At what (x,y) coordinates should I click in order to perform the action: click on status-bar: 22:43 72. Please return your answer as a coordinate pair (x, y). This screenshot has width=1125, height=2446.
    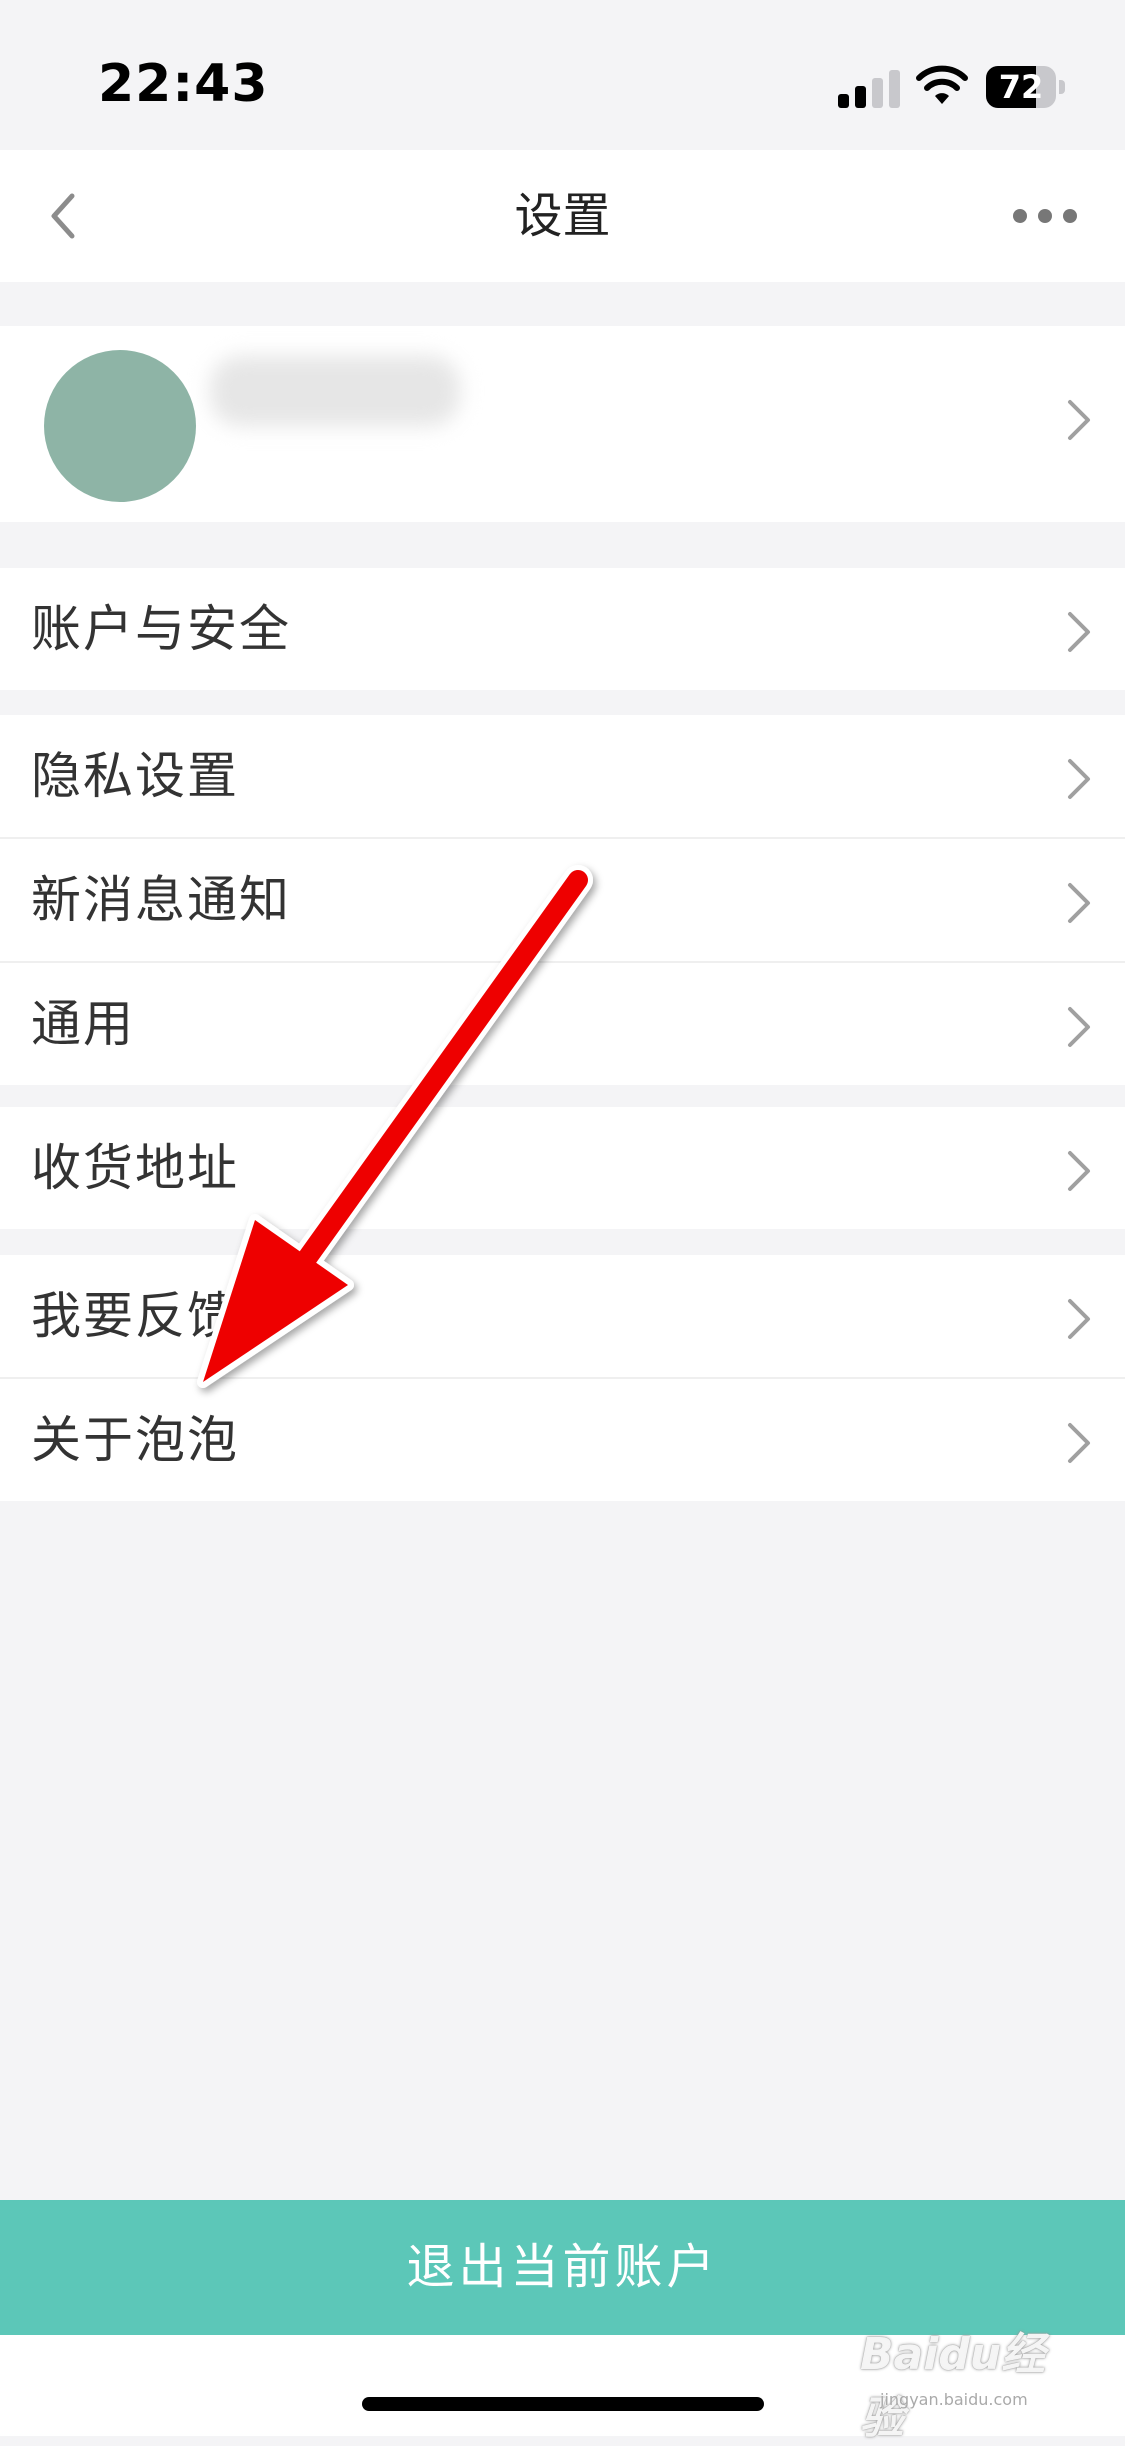
    Looking at the image, I should click on (562, 75).